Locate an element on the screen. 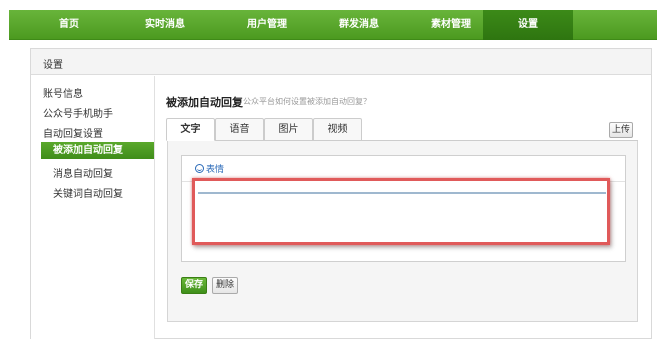 The height and width of the screenshot is (339, 662). upload-button: 上传 is located at coordinates (621, 130).